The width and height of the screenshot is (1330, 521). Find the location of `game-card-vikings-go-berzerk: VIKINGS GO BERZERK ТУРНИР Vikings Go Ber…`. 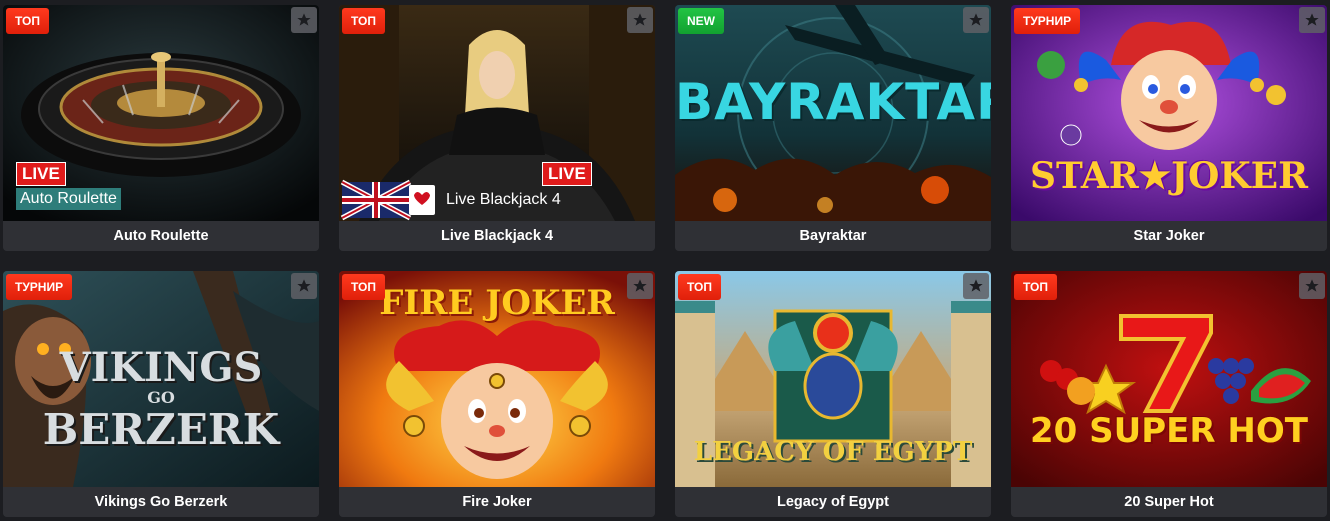

game-card-vikings-go-berzerk: VIKINGS GO BERZERK ТУРНИР Vikings Go Ber… is located at coordinates (161, 394).